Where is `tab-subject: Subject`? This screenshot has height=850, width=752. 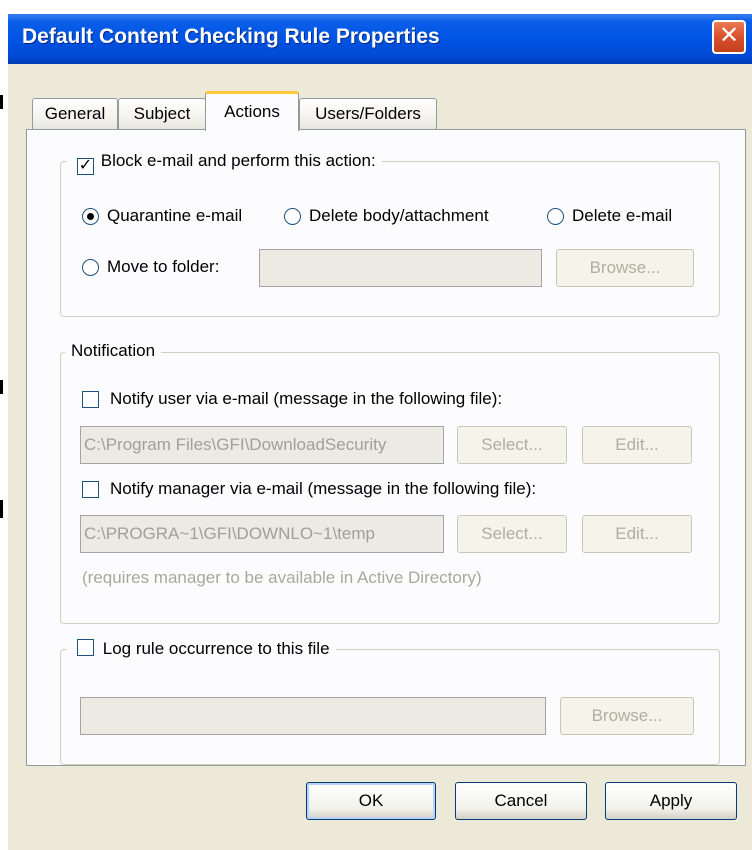
tab-subject: Subject is located at coordinates (162, 113).